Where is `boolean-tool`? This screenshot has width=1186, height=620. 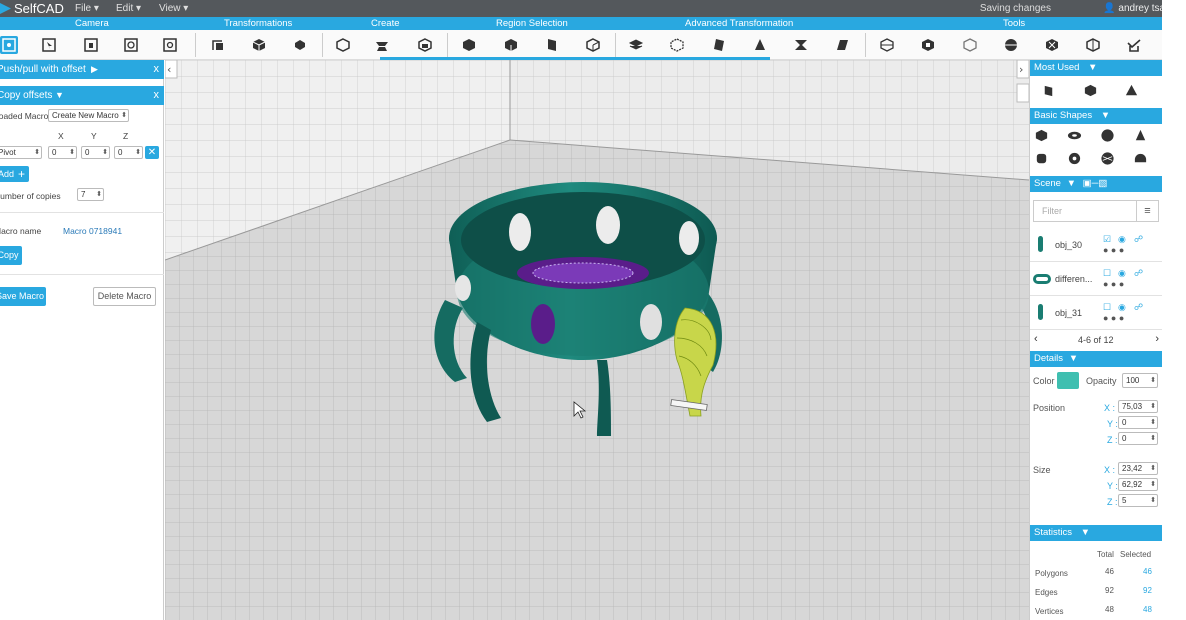 boolean-tool is located at coordinates (636, 45).